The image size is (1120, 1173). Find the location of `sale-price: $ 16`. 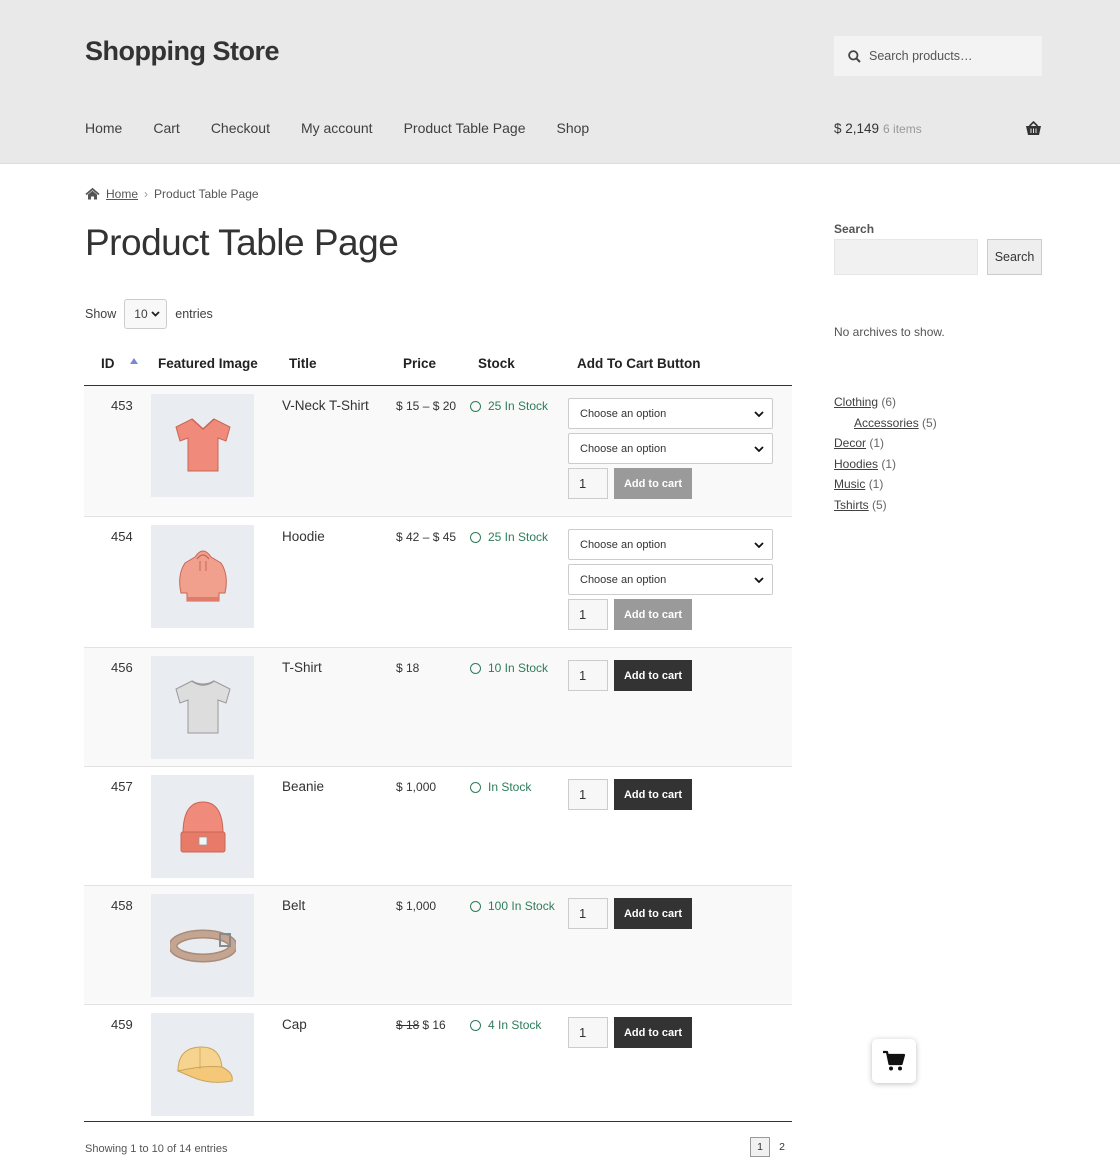

sale-price: $ 16 is located at coordinates (434, 1025).